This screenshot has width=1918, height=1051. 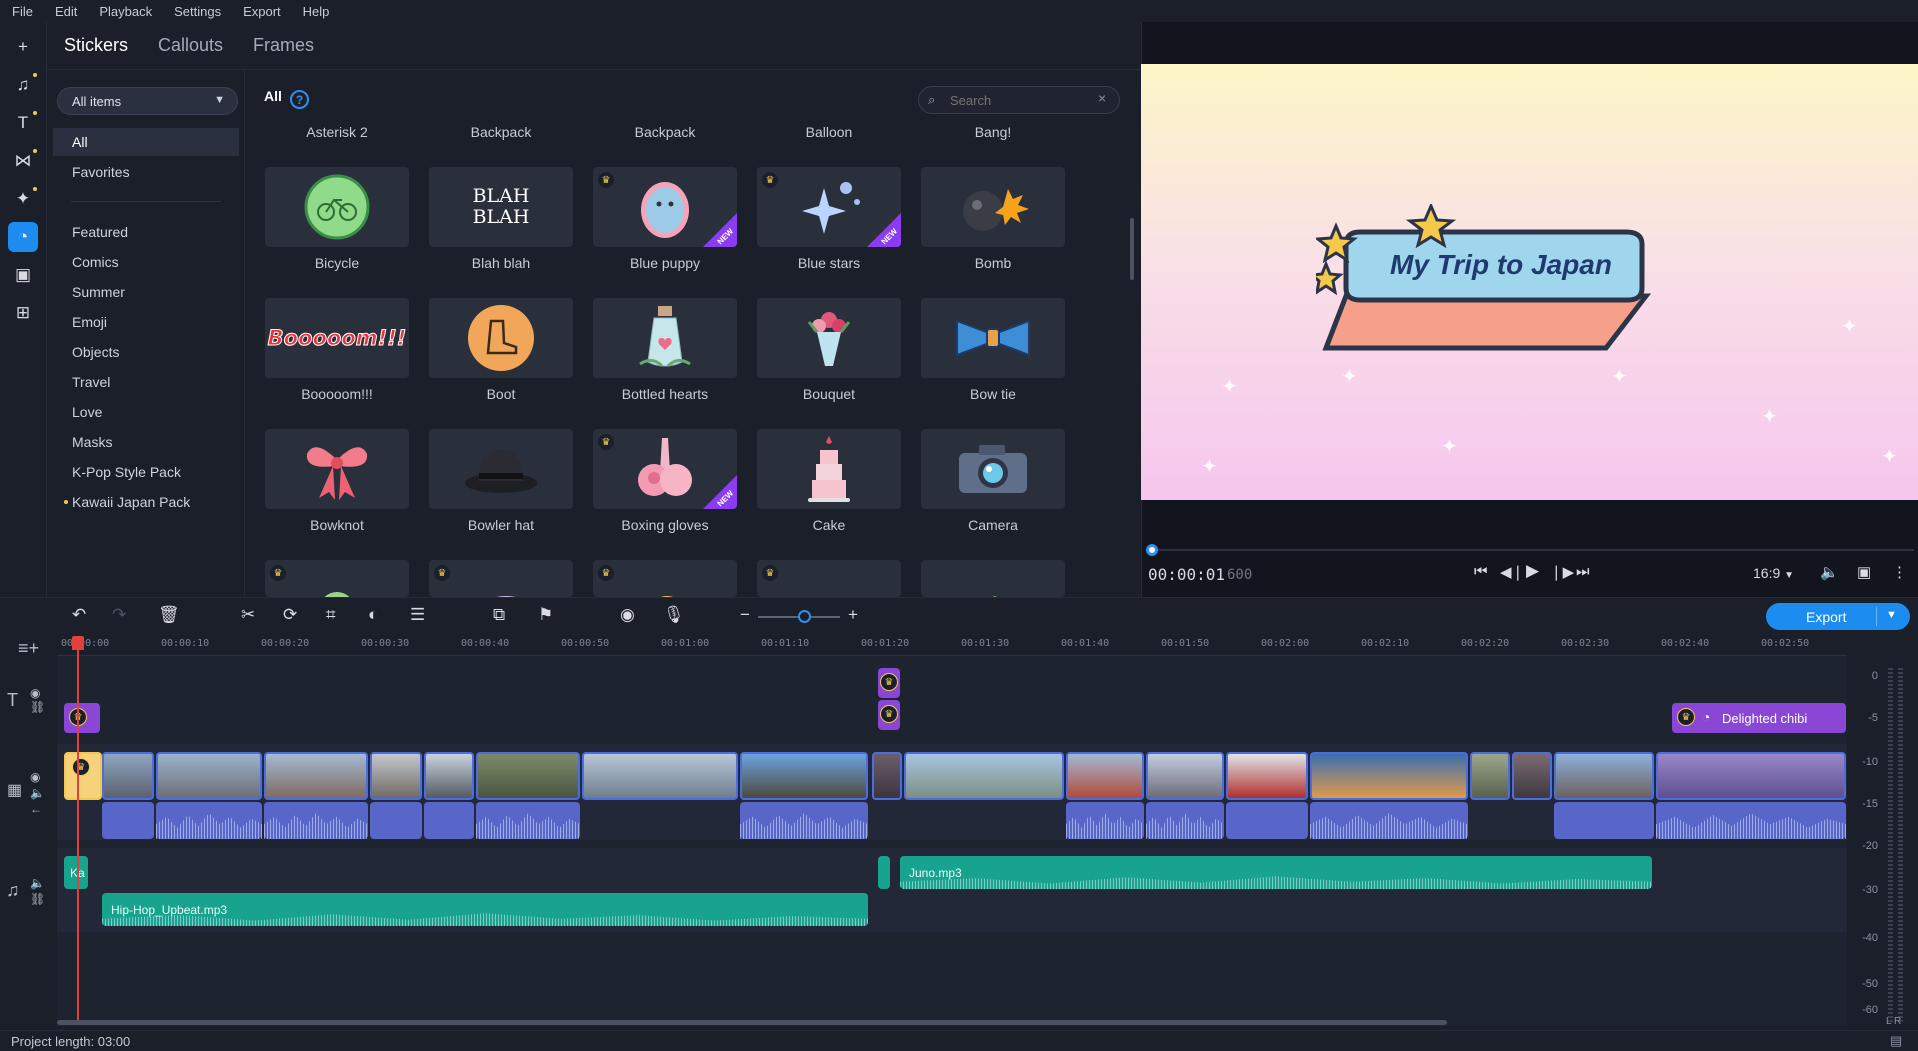 What do you see at coordinates (1583, 571) in the screenshot?
I see `skip-end-icon: ⏭` at bounding box center [1583, 571].